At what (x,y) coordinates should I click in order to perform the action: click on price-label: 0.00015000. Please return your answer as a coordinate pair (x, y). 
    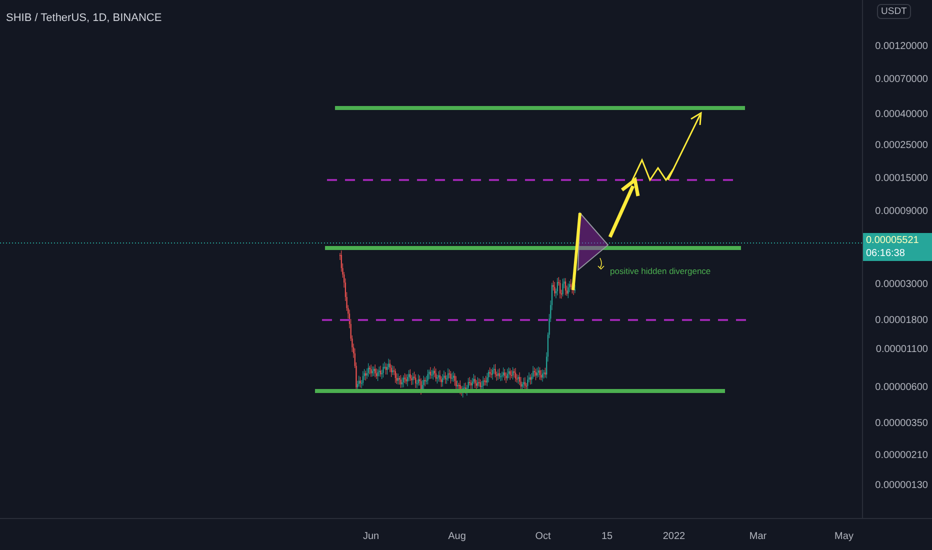
    Looking at the image, I should click on (901, 179).